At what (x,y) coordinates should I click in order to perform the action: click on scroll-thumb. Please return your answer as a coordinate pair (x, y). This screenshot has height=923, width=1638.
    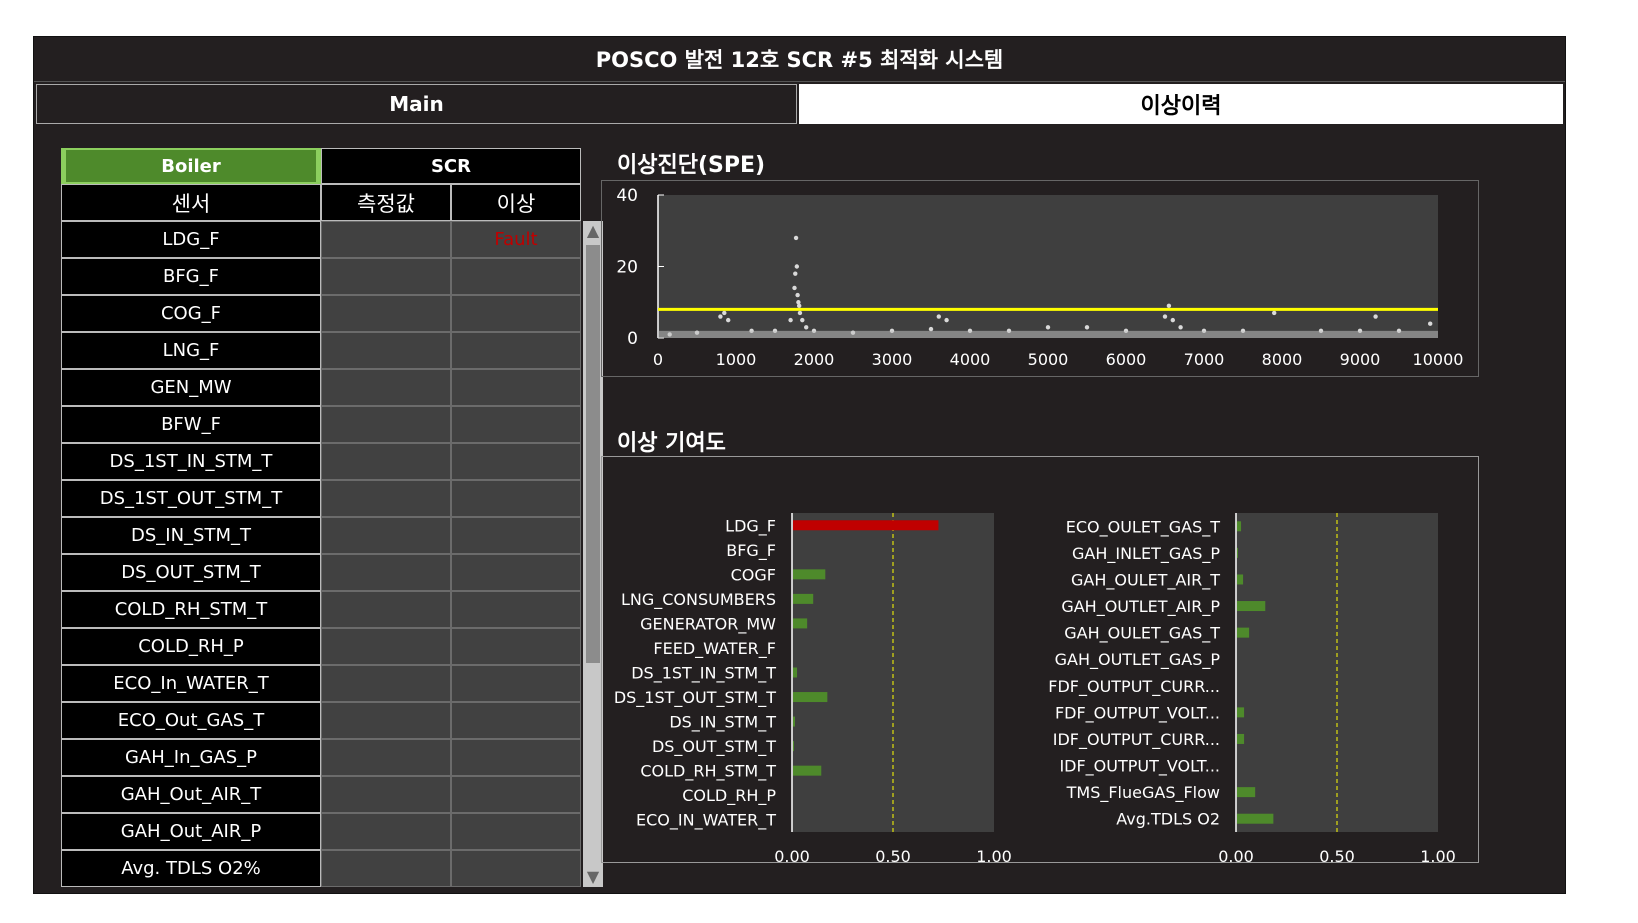
    Looking at the image, I should click on (593, 454).